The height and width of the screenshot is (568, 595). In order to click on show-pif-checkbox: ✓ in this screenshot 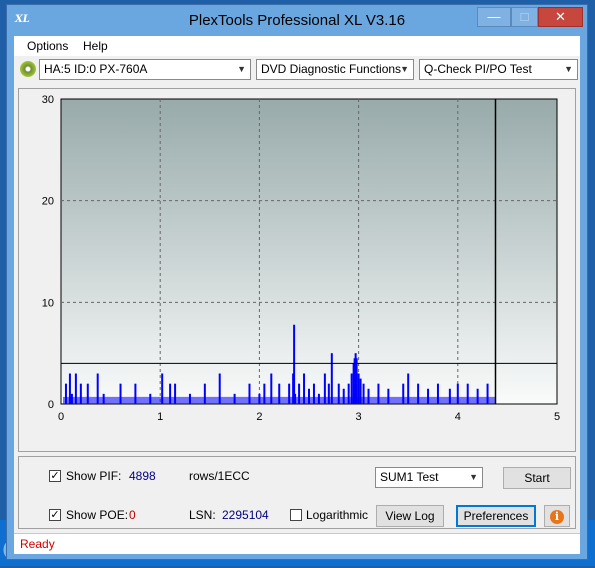, I will do `click(55, 476)`.